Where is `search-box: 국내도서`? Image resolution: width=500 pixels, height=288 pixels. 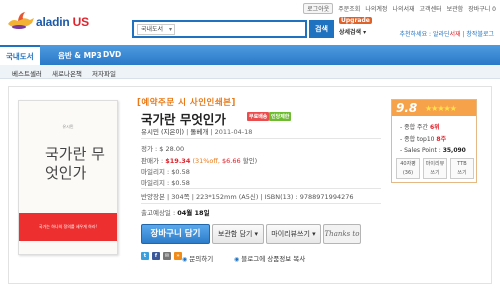
search-box: 국내도서 is located at coordinates (219, 29).